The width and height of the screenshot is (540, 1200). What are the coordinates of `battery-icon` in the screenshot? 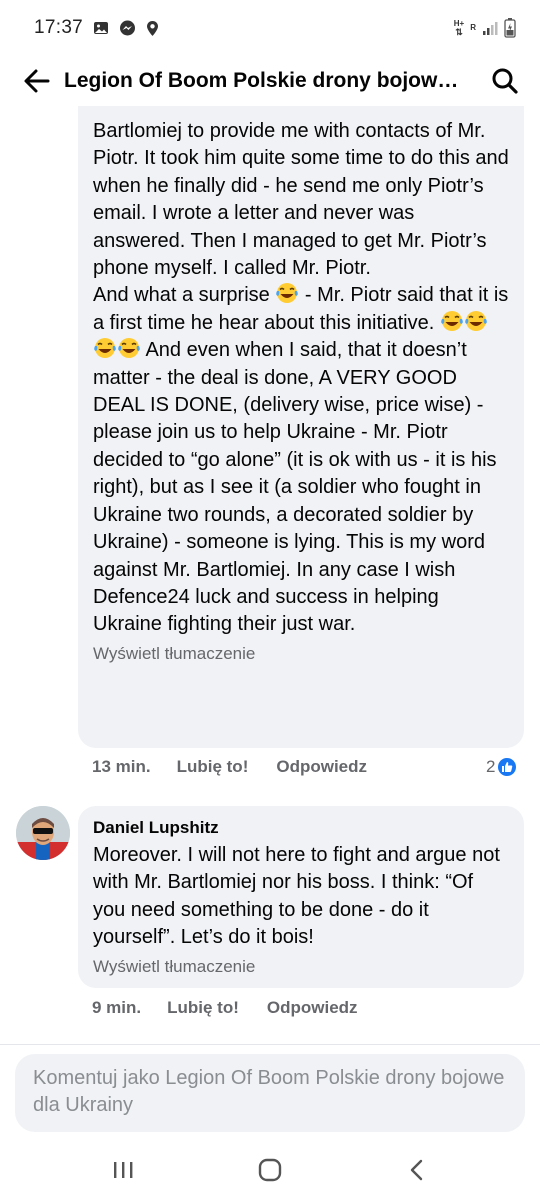 It's located at (510, 28).